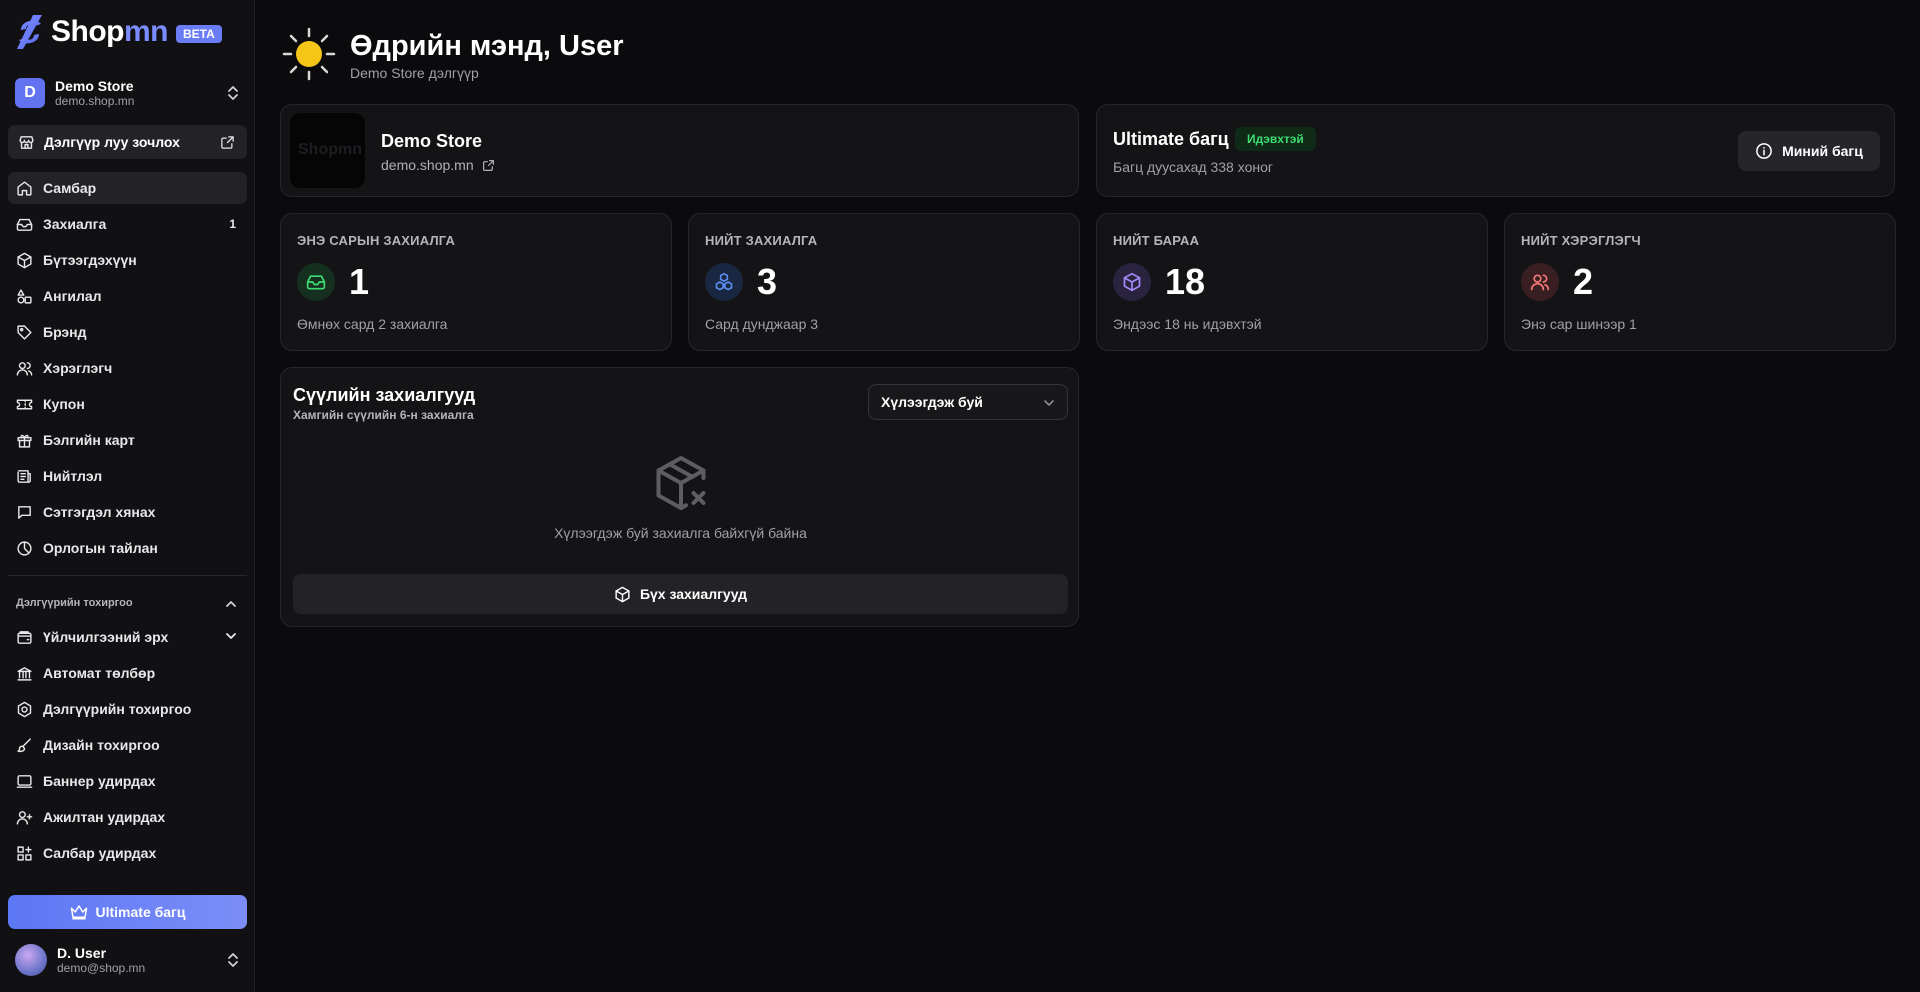  I want to click on sidebar-item-banners: Баннер удирдах, so click(127, 781).